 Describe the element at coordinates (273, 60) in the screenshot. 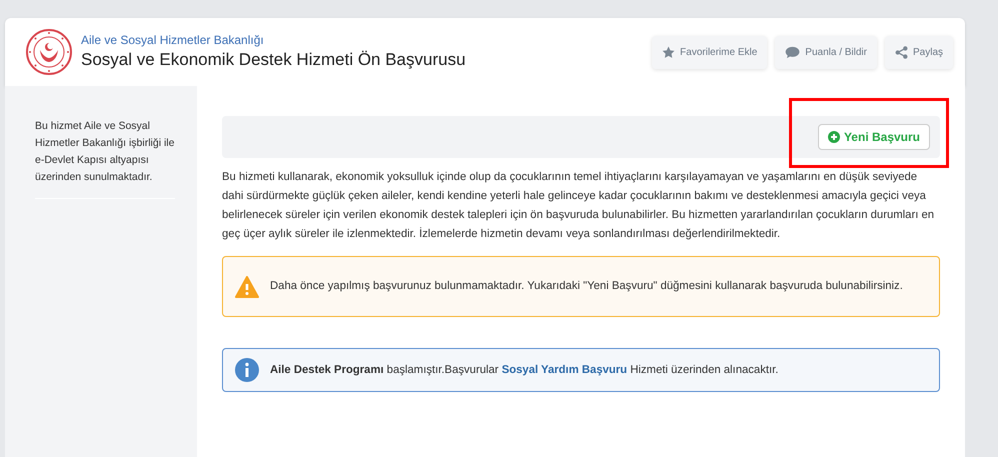

I see `page-title: Sosyal ve Ekonomik Destek Hizmeti Ön Başvurusu` at that location.